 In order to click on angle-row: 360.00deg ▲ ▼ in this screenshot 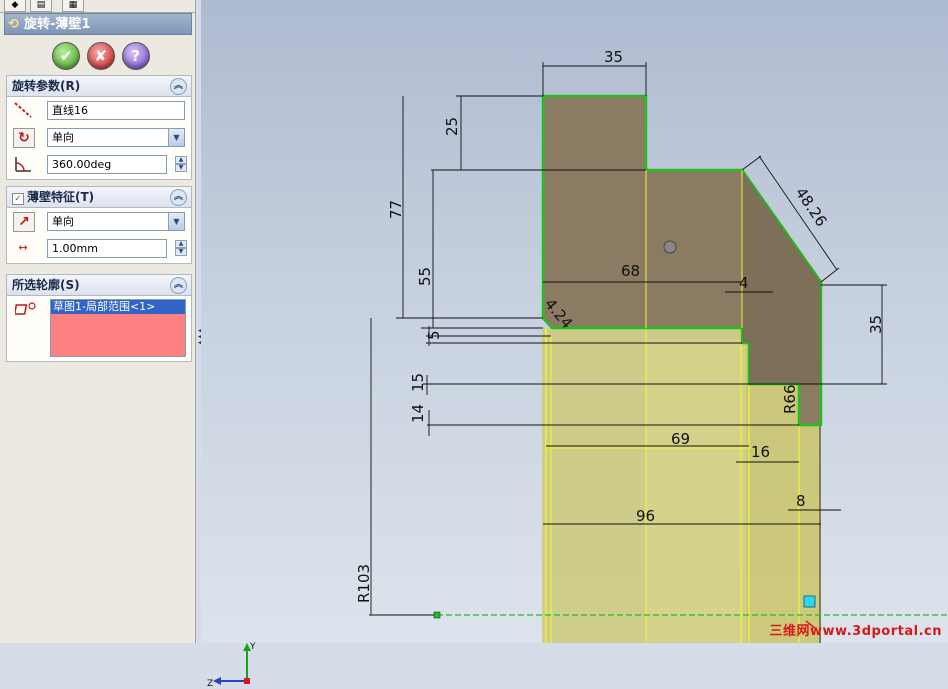, I will do `click(99, 164)`.